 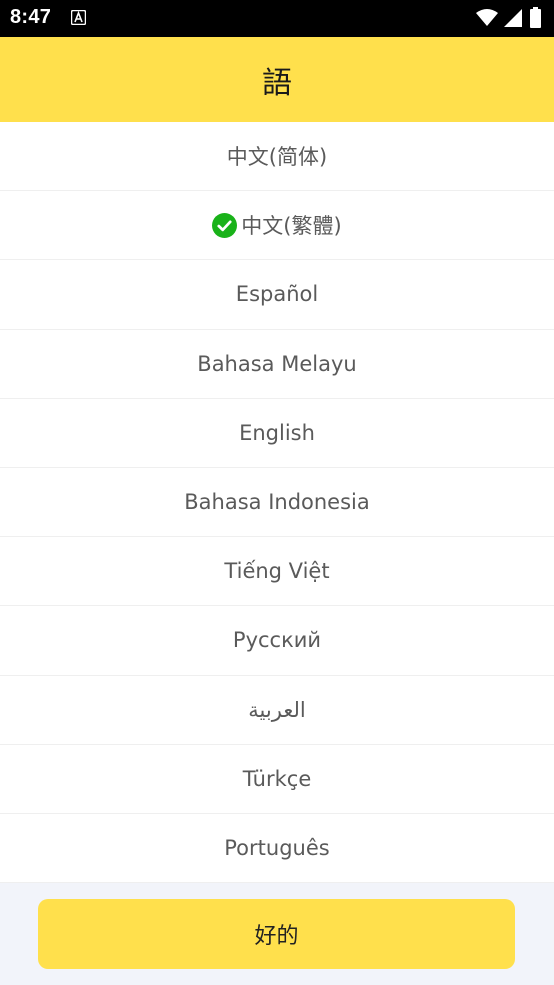 What do you see at coordinates (78, 17) in the screenshot?
I see `accessibility-a-icon` at bounding box center [78, 17].